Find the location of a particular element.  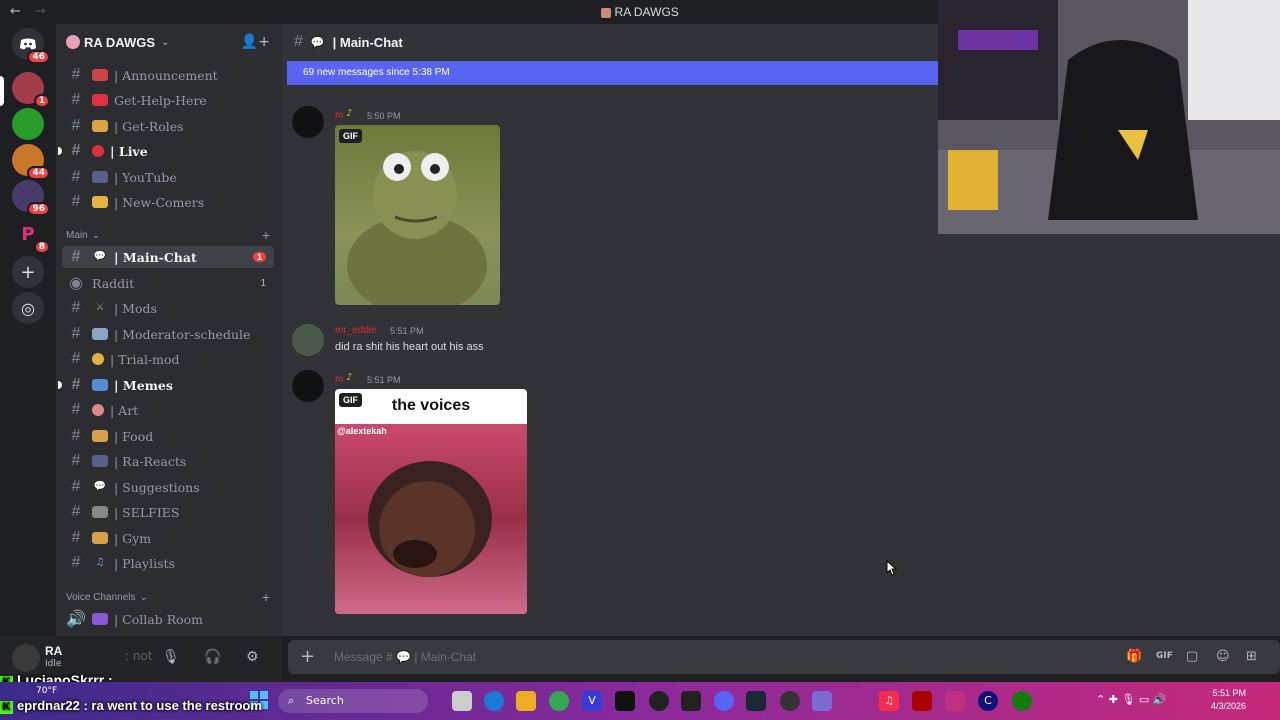

channel-ra-reacts: # | Ra-Reacts is located at coordinates (168, 461).